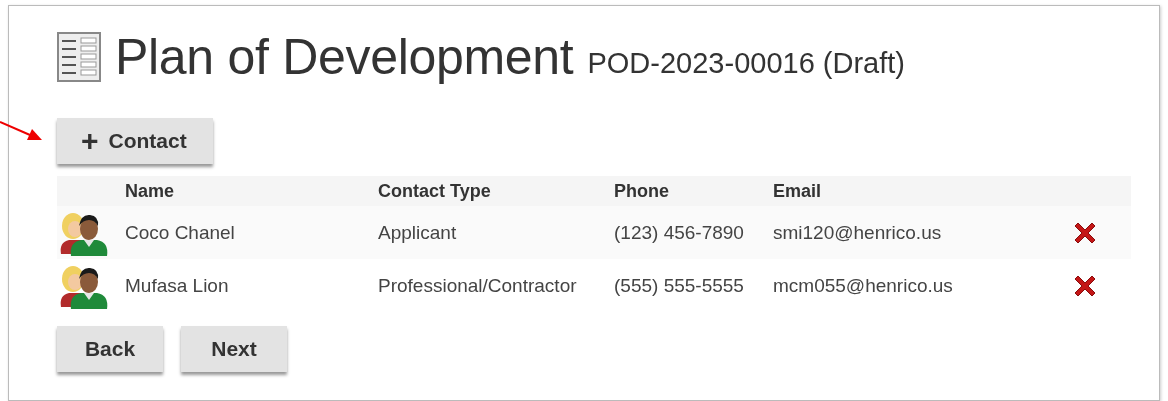  I want to click on column-header: Contact Type, so click(435, 191).